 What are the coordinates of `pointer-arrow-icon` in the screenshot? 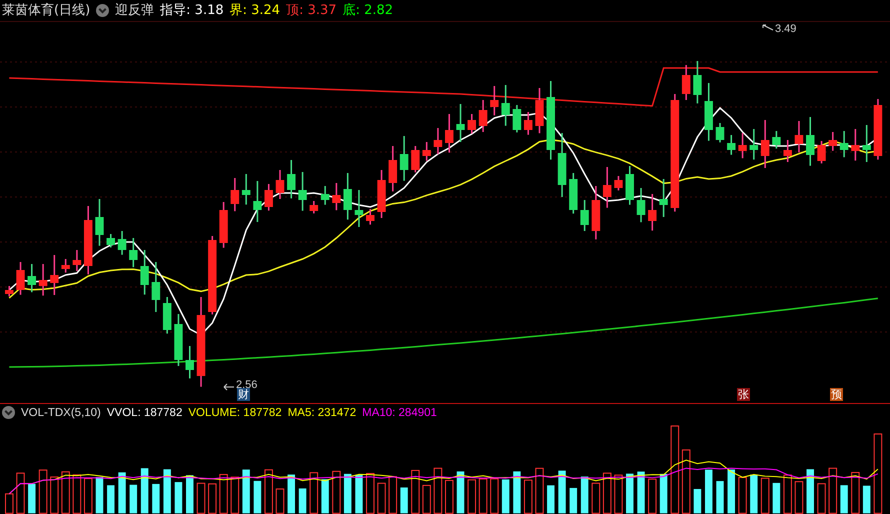 It's located at (768, 28).